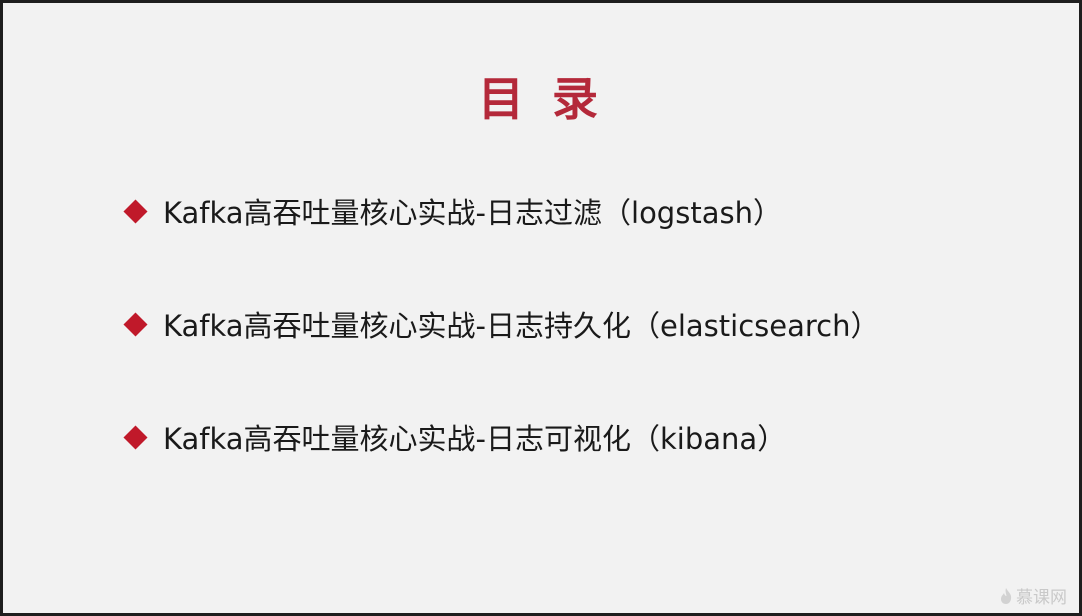 The width and height of the screenshot is (1082, 616). What do you see at coordinates (1041, 598) in the screenshot?
I see `brand-name: 慕课网` at bounding box center [1041, 598].